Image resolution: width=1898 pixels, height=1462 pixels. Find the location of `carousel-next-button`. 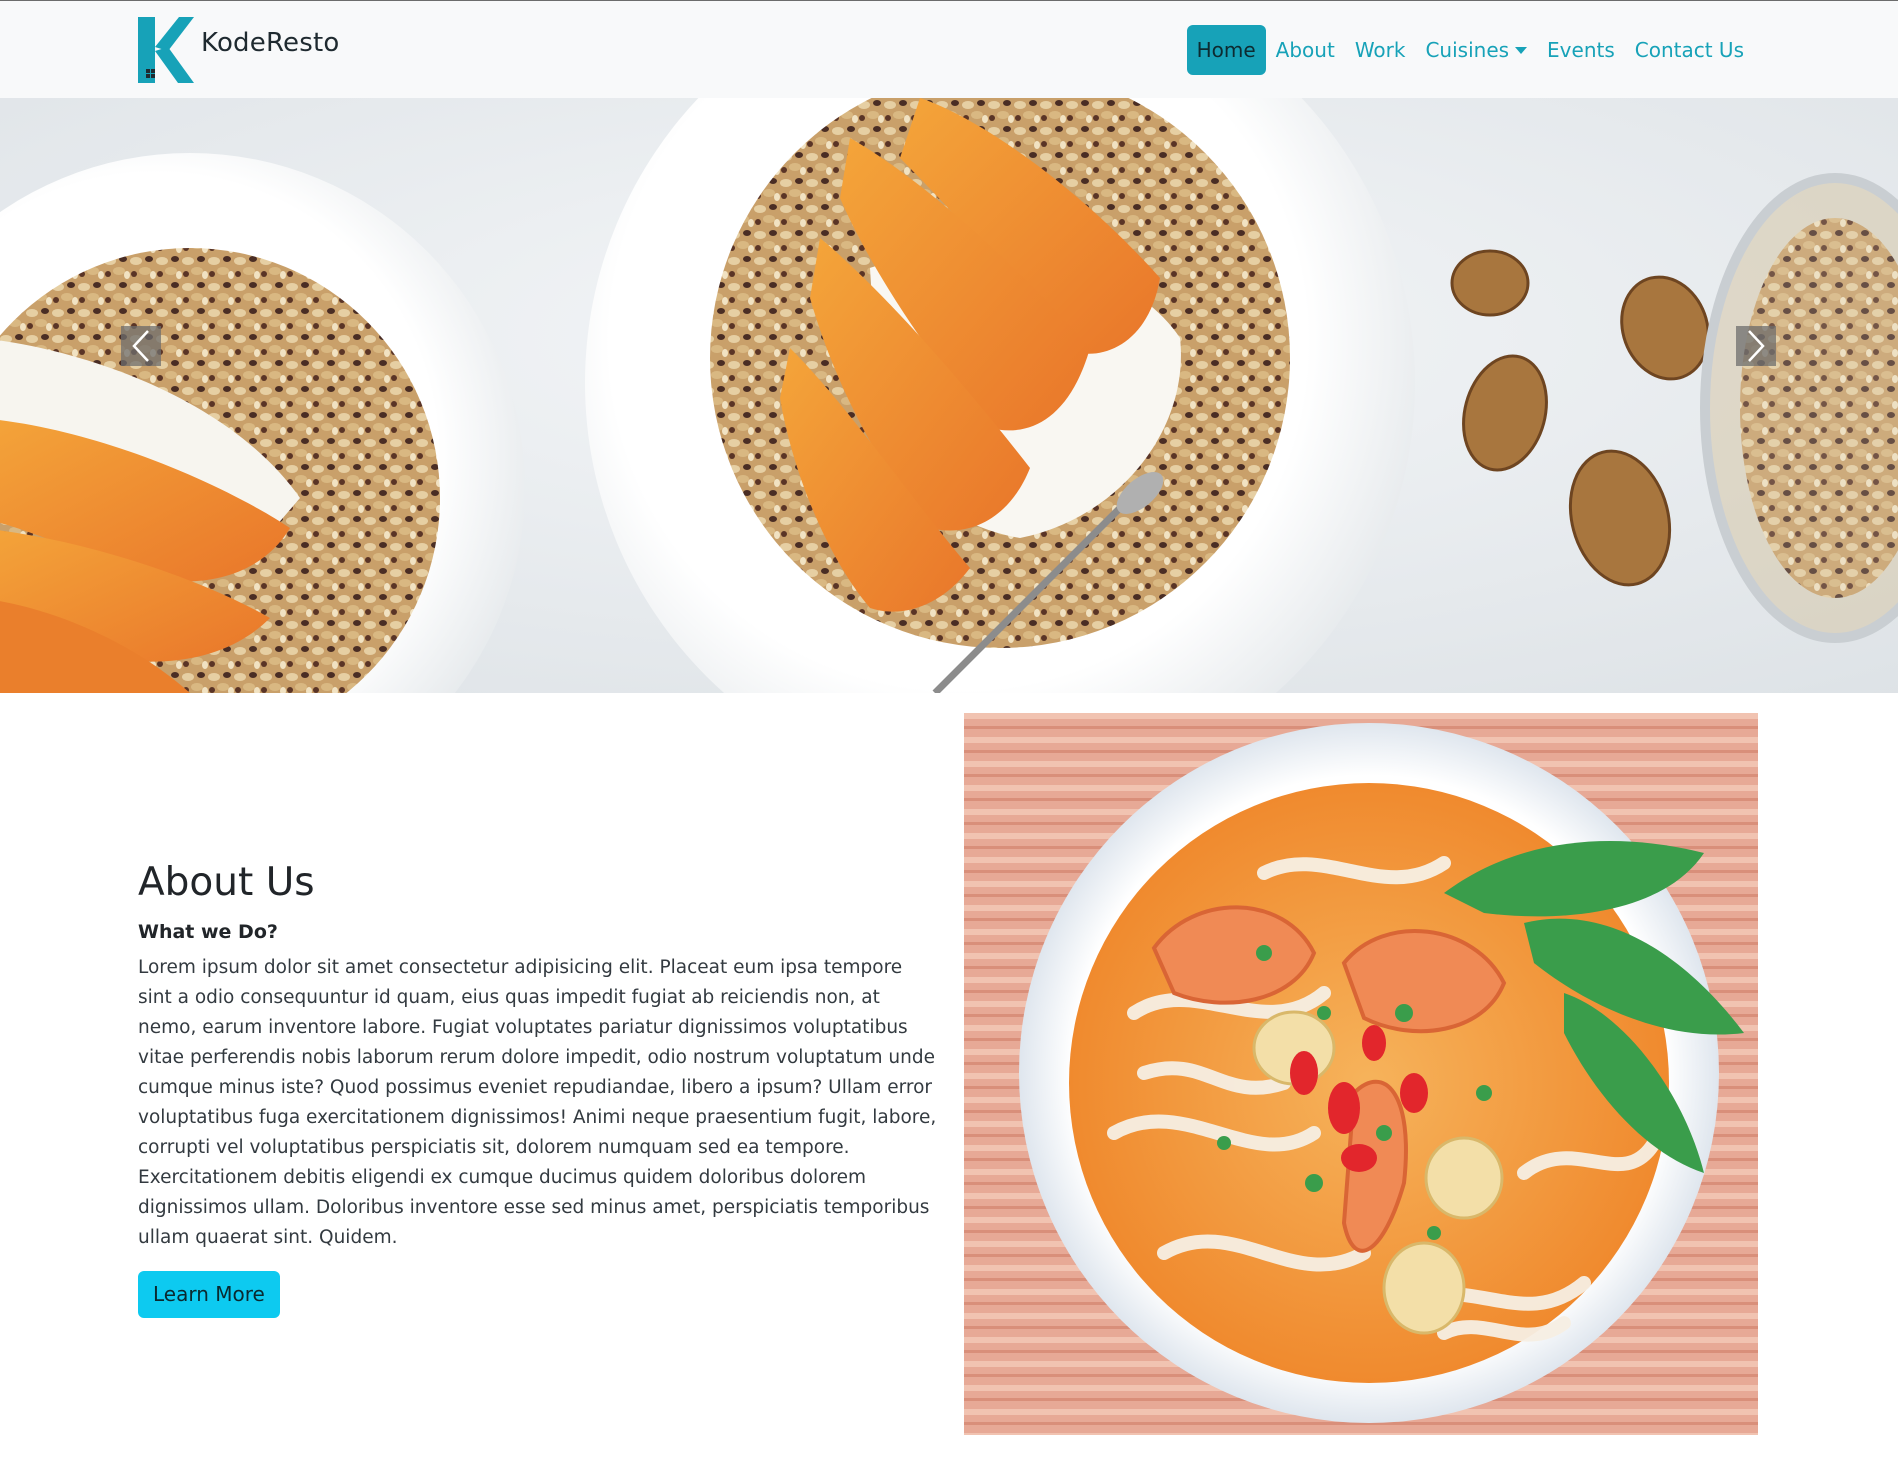

carousel-next-button is located at coordinates (1756, 346).